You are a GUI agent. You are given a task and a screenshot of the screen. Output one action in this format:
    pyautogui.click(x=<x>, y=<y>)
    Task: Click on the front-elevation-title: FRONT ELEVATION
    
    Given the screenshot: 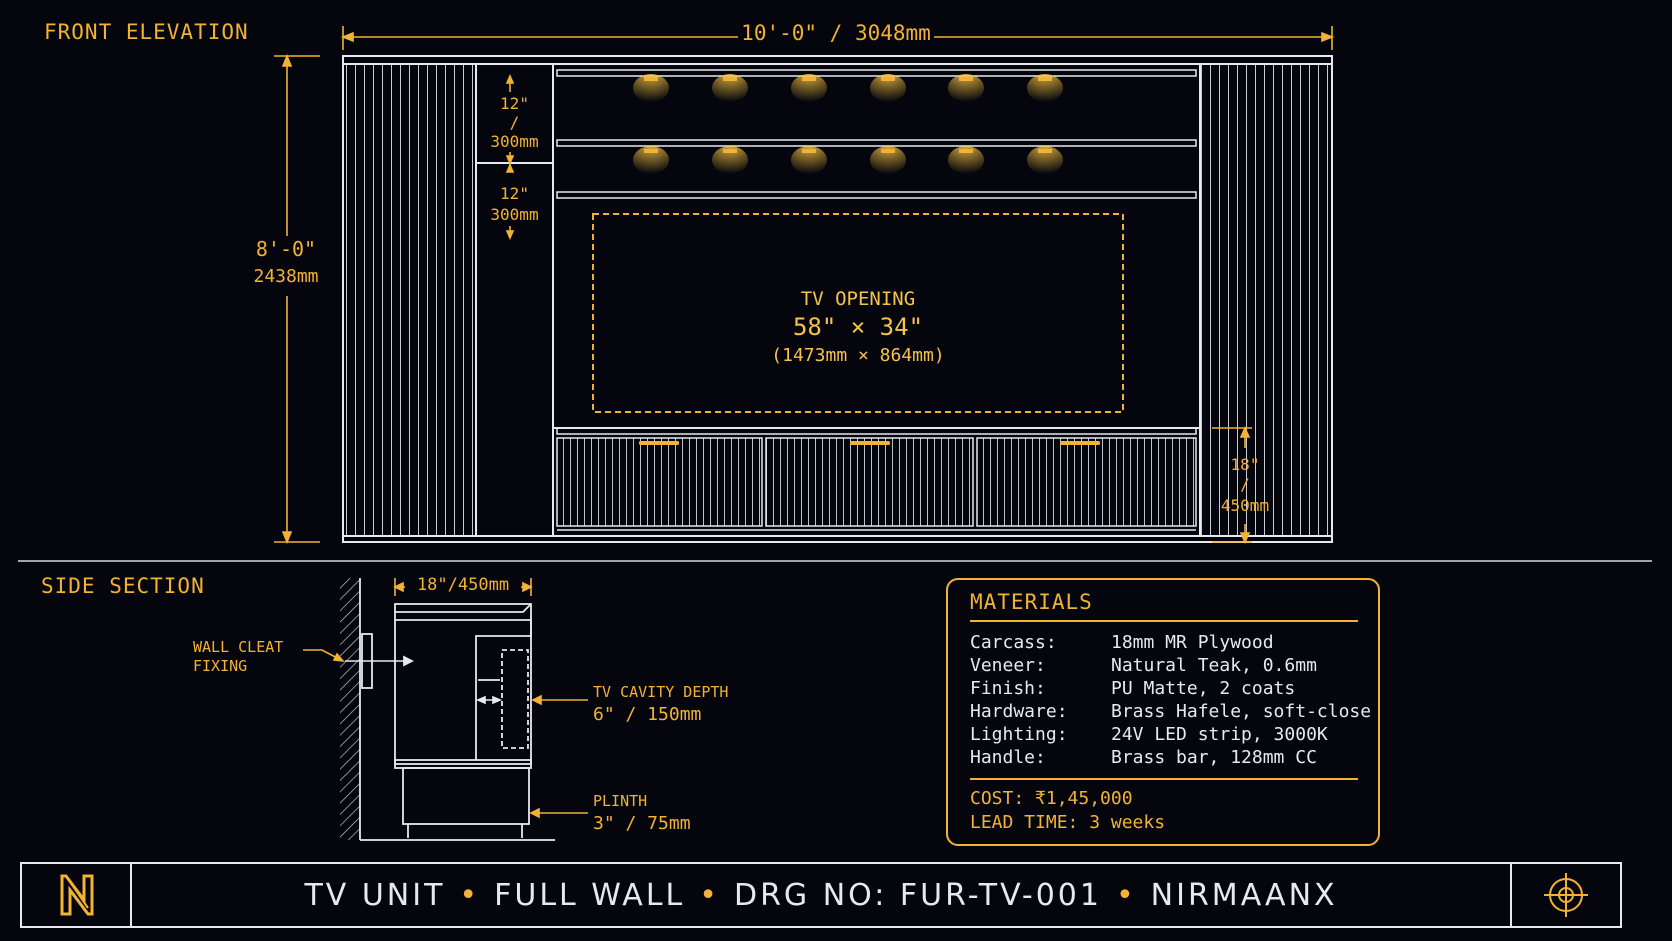 What is the action you would take?
    pyautogui.click(x=146, y=32)
    